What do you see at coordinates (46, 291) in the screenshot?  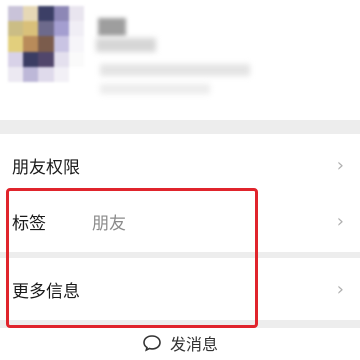 I see `more-info-label: 更多信息` at bounding box center [46, 291].